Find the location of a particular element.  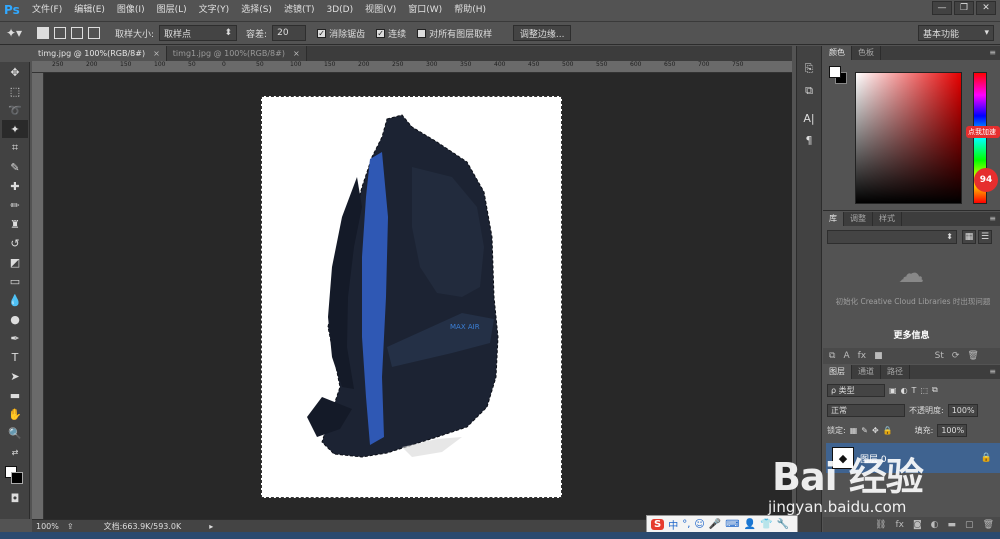

menu-image: 图像(I) is located at coordinates (131, 10).